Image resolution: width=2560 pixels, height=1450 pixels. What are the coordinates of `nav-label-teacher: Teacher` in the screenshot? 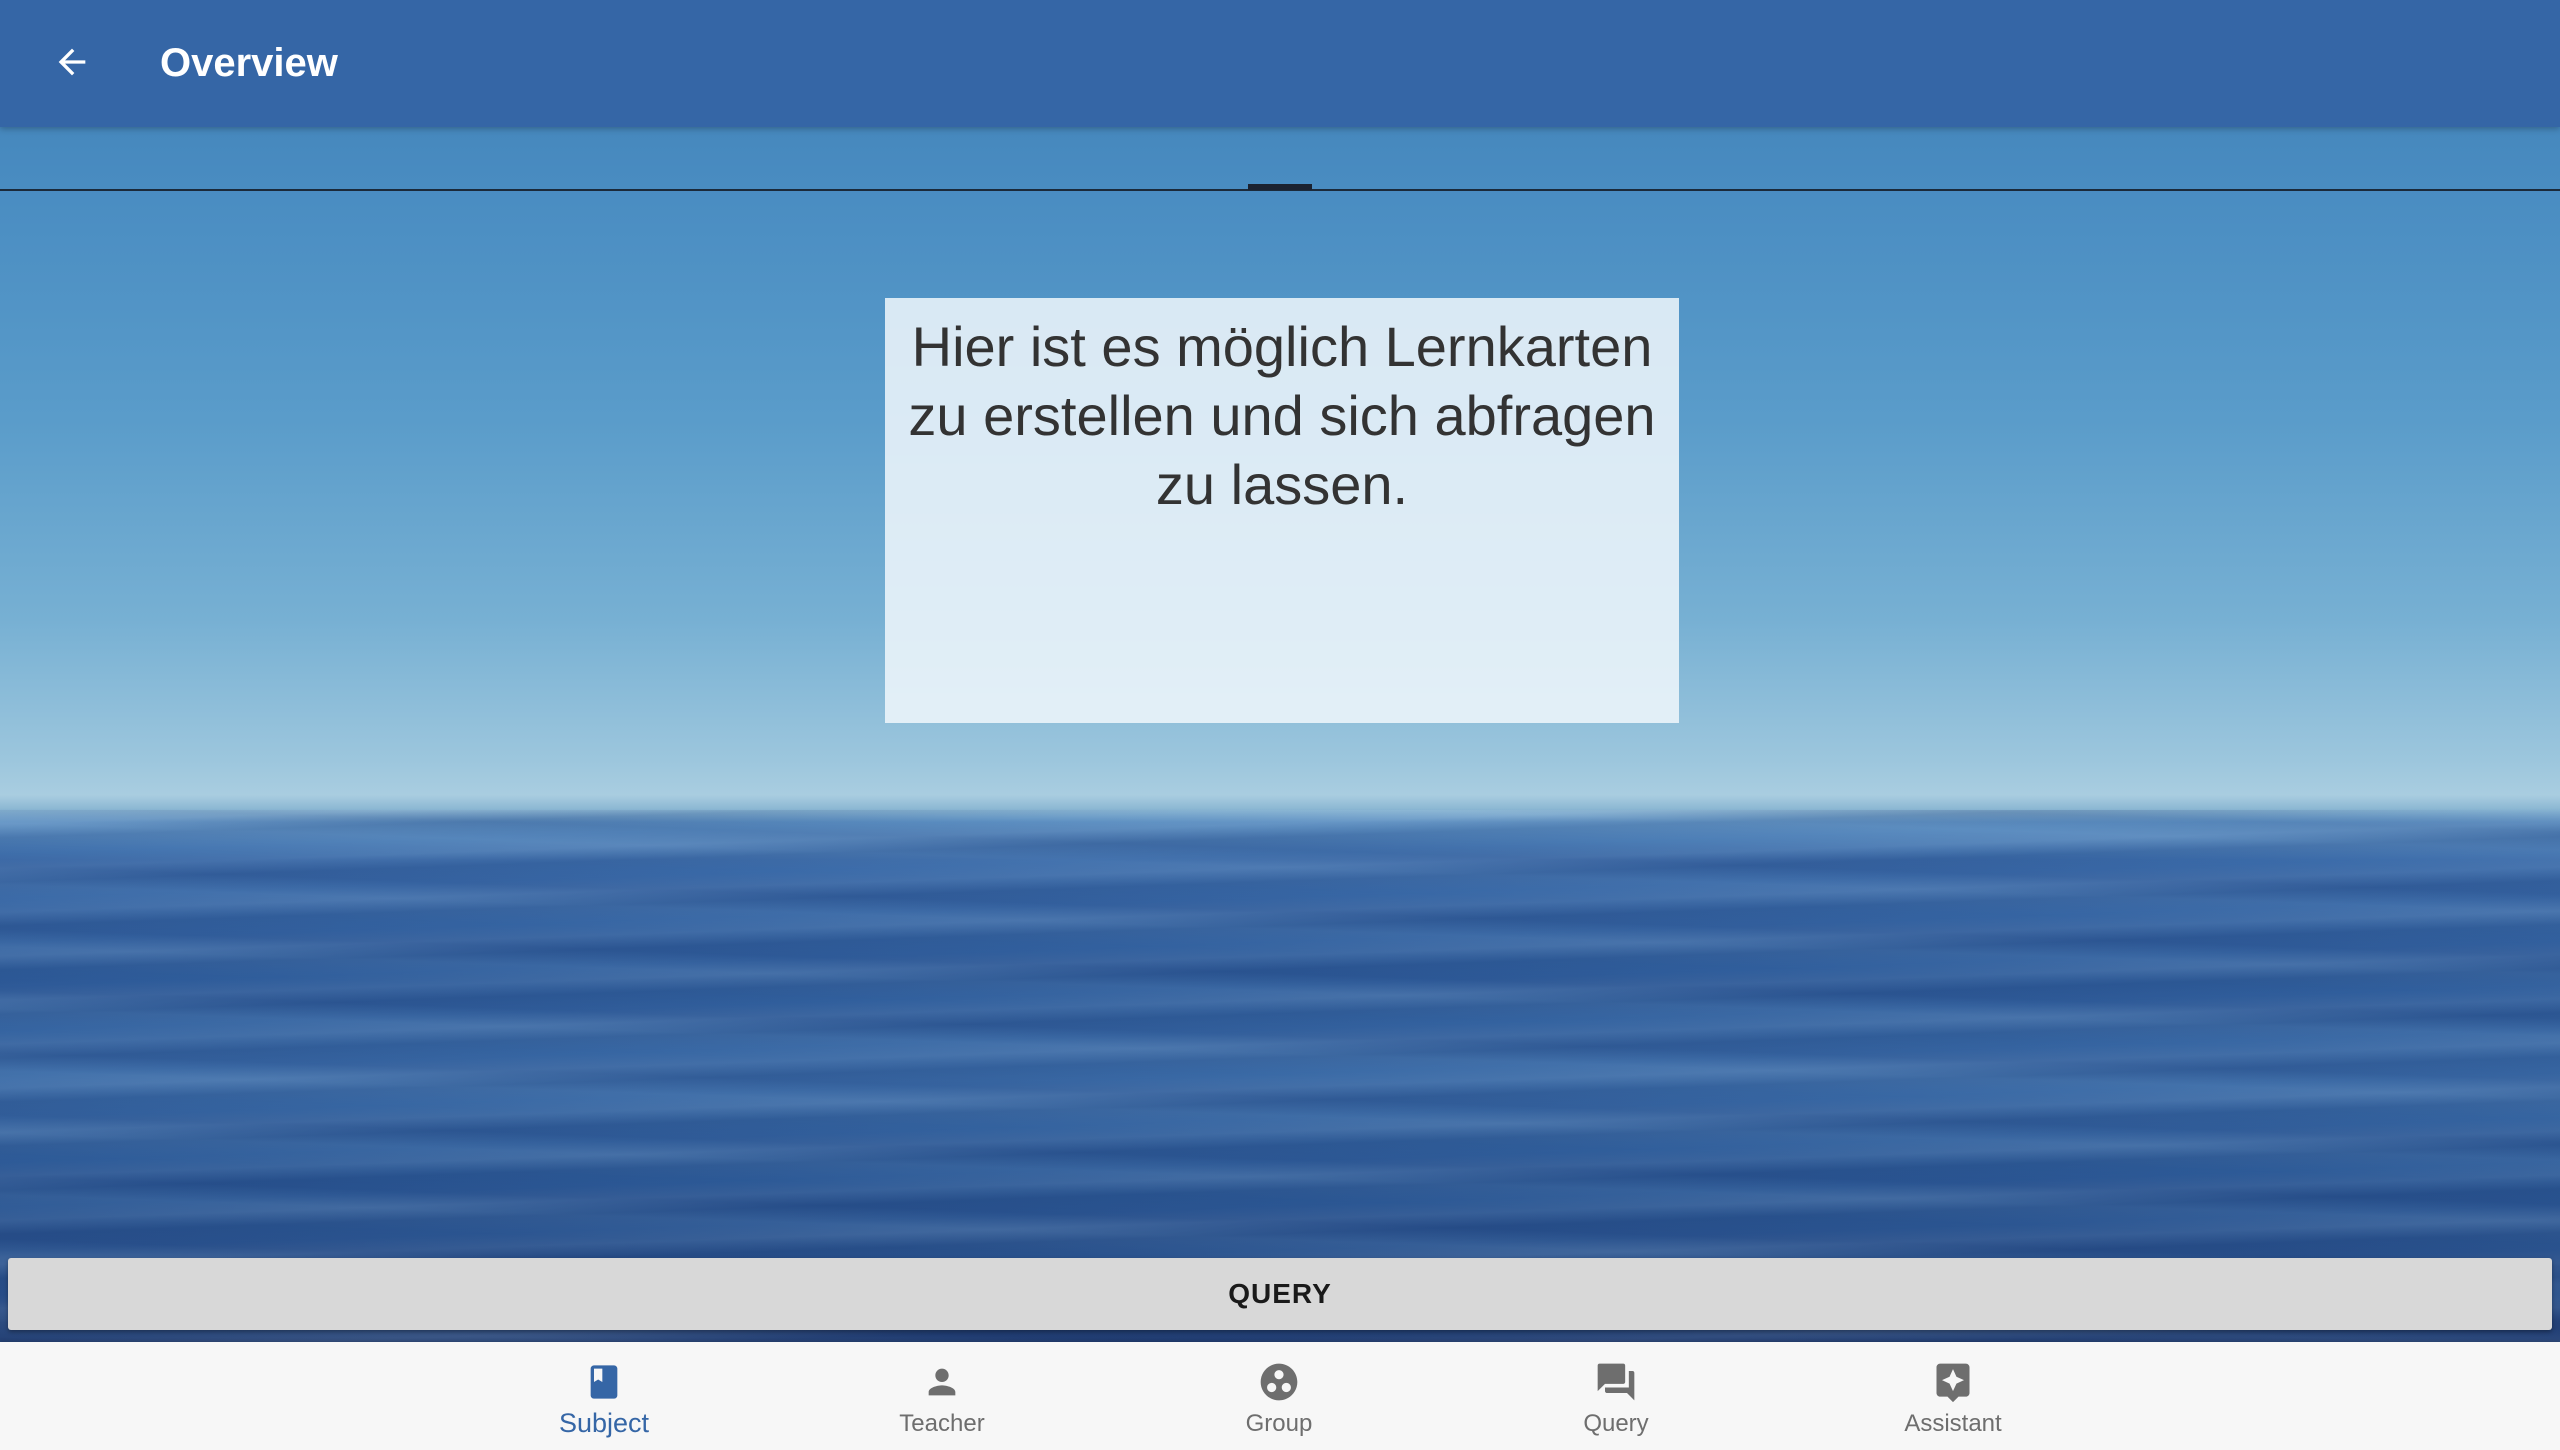 It's located at (942, 1423).